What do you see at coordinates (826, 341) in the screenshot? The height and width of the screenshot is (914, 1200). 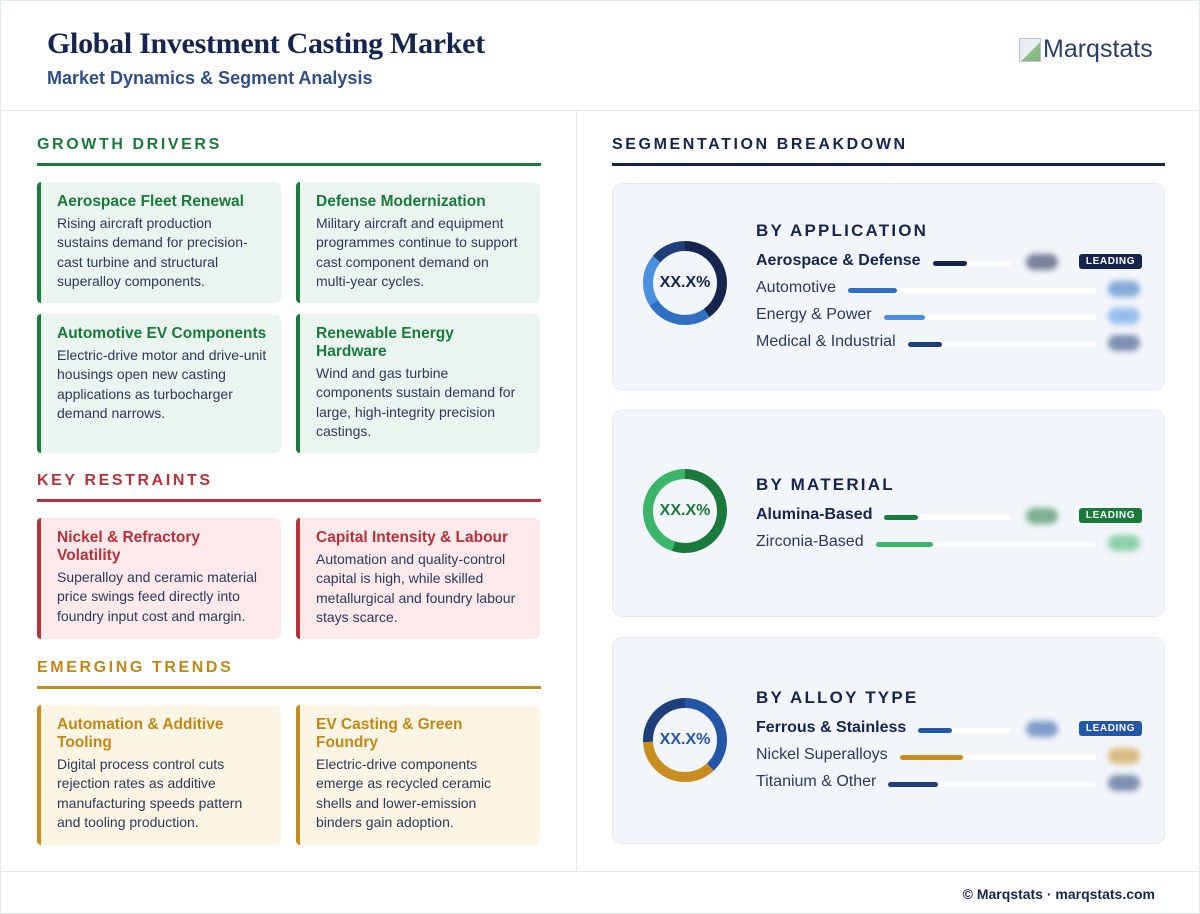 I see `segment-label: Medical & Industrial` at bounding box center [826, 341].